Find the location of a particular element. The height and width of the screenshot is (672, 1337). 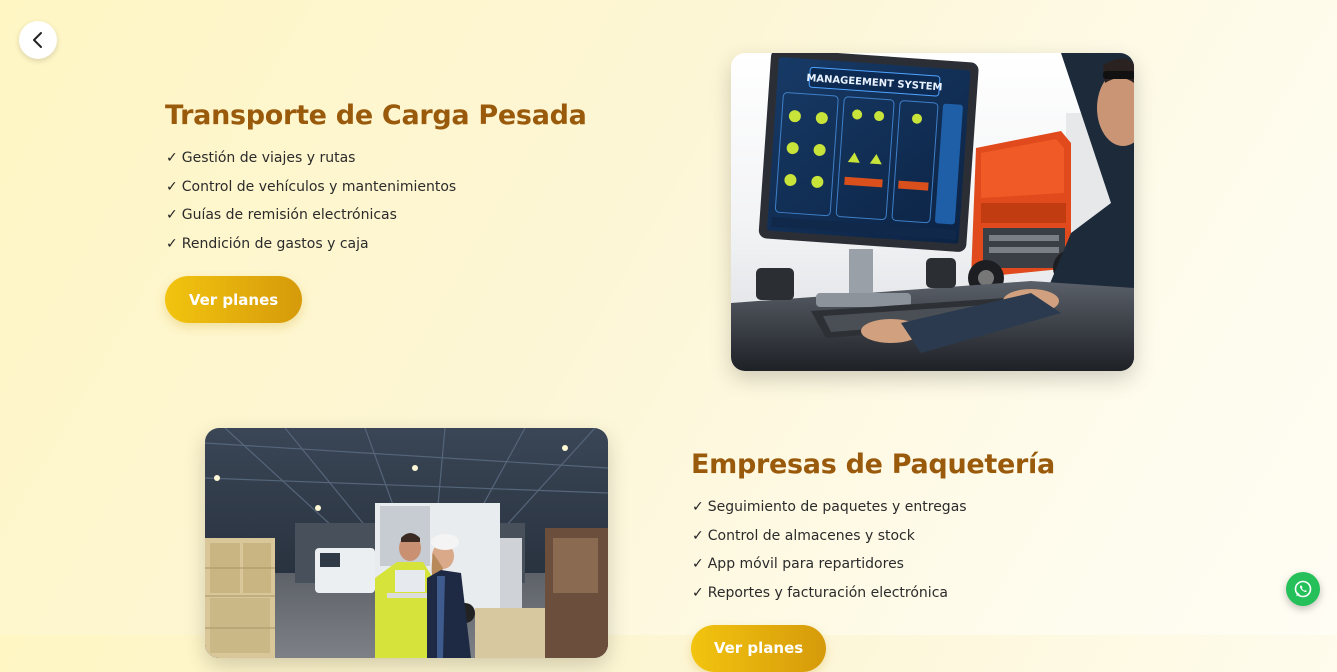

feature-item: ✓ Reportes y facturación electrónica is located at coordinates (820, 593).